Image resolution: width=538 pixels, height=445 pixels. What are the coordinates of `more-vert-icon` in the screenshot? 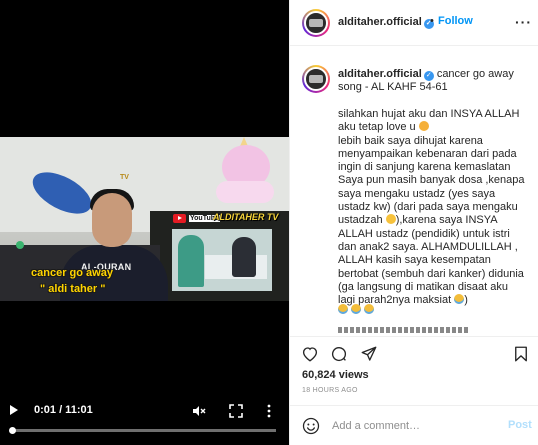 It's located at (269, 411).